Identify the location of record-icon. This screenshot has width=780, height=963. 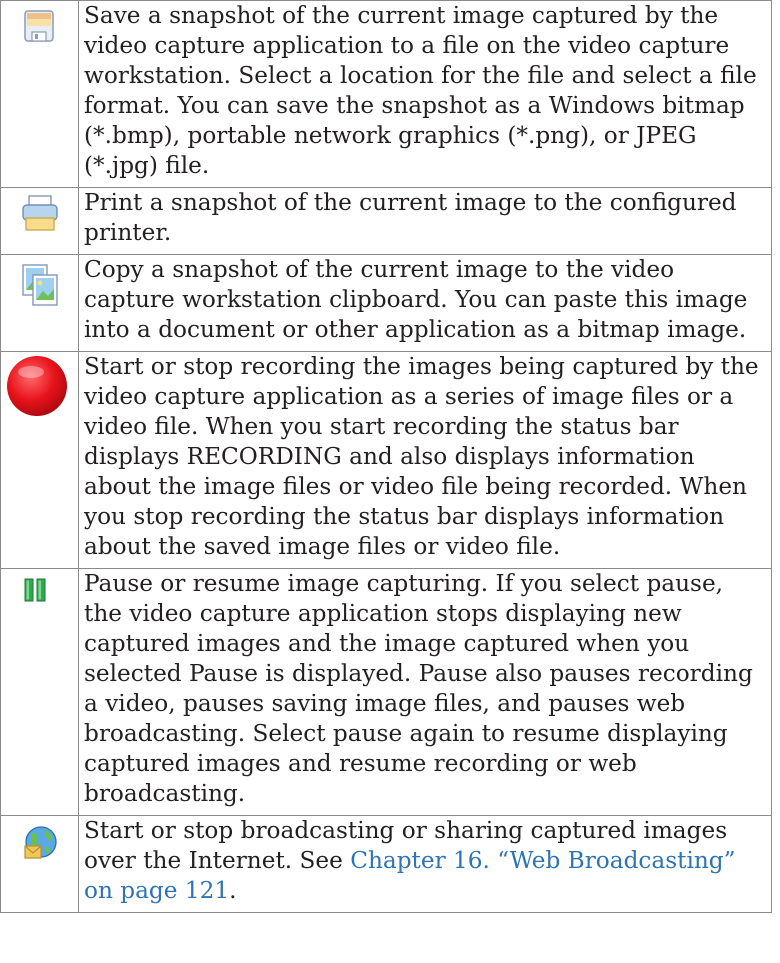
(40, 387).